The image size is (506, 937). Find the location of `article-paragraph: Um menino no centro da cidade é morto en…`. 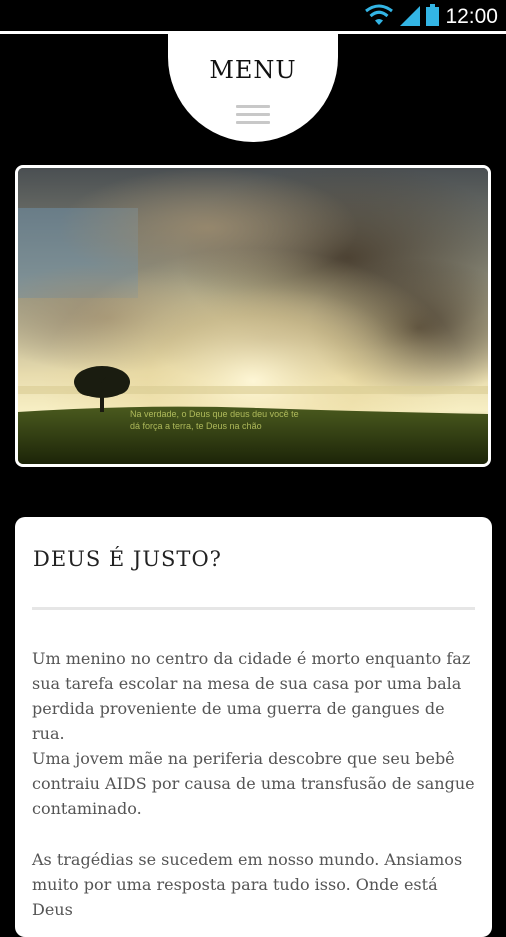

article-paragraph: Um menino no centro da cidade é morto en… is located at coordinates (251, 696).